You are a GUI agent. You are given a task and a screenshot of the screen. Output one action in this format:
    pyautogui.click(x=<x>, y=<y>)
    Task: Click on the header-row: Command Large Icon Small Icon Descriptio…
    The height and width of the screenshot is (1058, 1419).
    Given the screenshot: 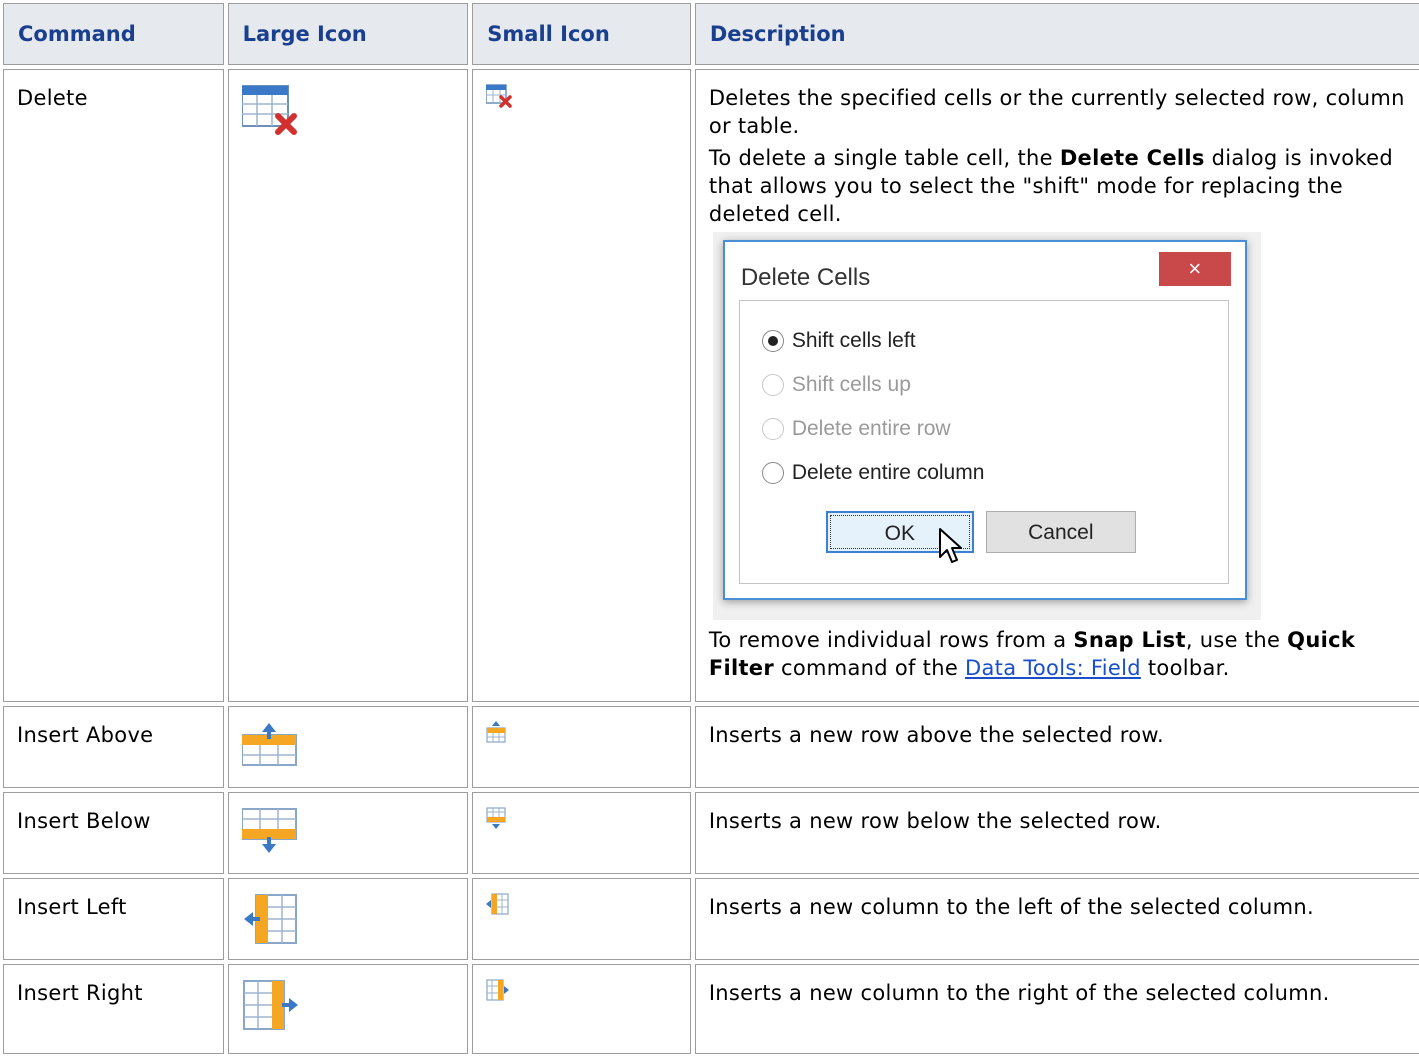 What is the action you would take?
    pyautogui.click(x=711, y=34)
    